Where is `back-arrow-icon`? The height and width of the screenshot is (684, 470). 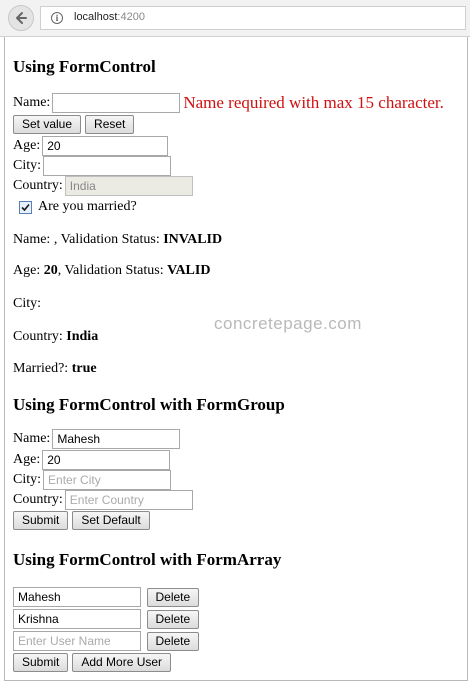
back-arrow-icon is located at coordinates (21, 18).